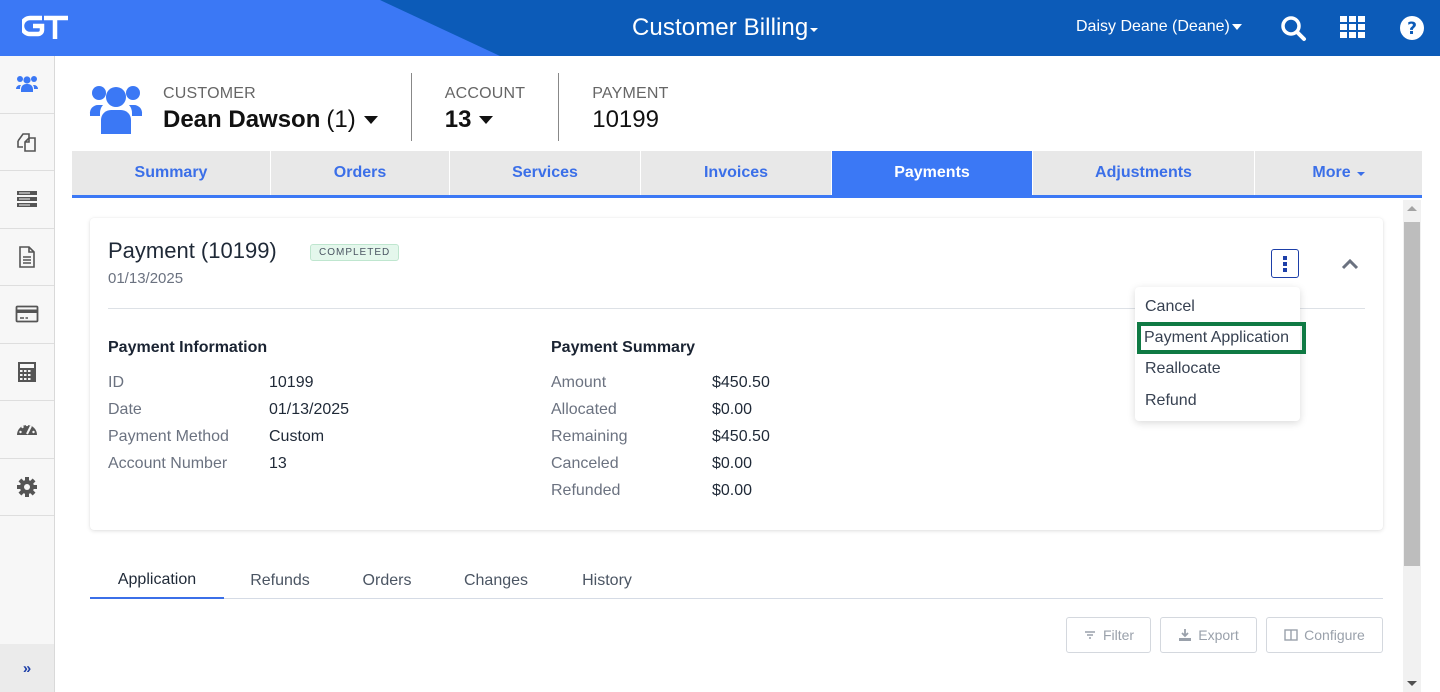 Image resolution: width=1440 pixels, height=692 pixels. Describe the element at coordinates (1217, 400) in the screenshot. I see `menu-item-refund: Refund` at that location.